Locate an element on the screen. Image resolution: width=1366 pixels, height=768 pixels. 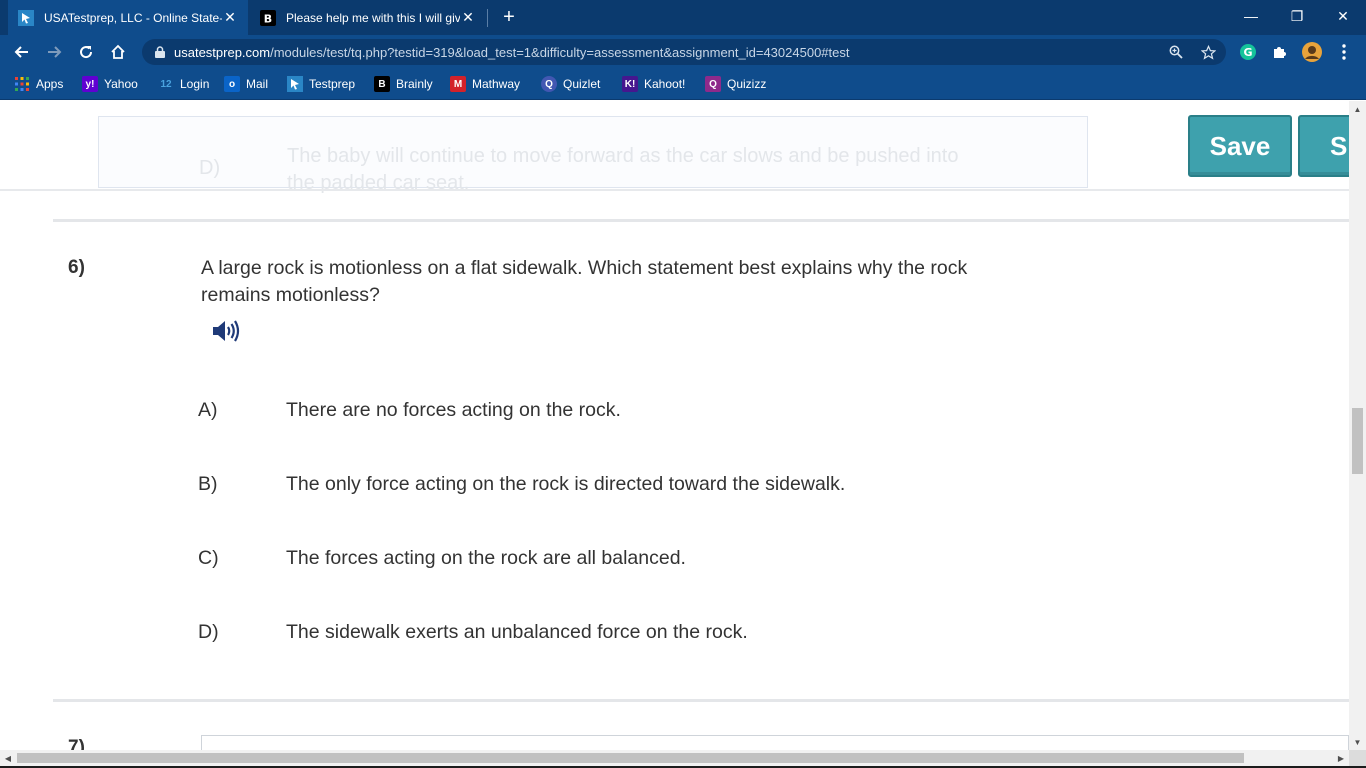
outlook-mail-icon: o is located at coordinates (232, 84).